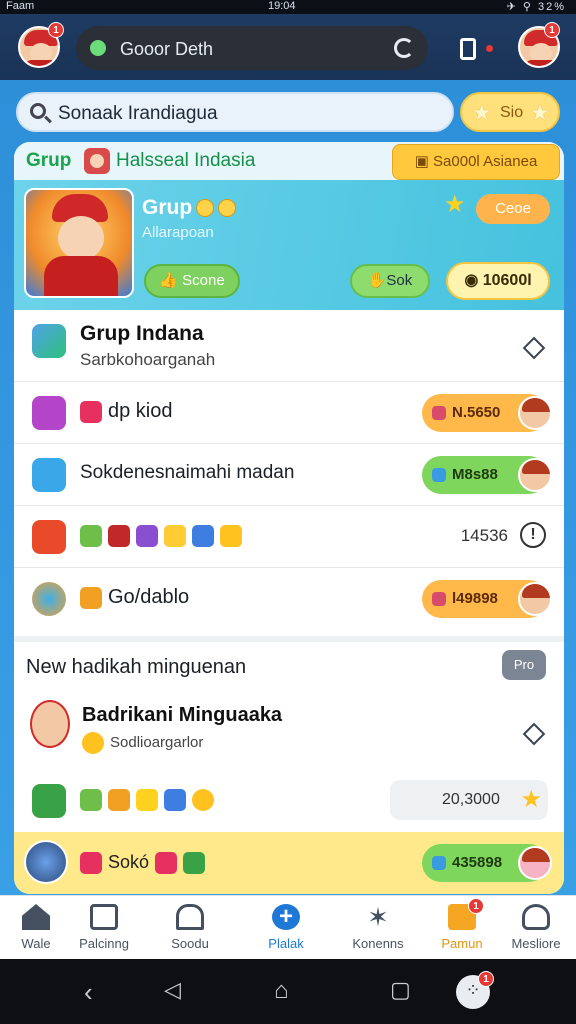 The image size is (576, 1024). I want to click on amount-value: 435898, so click(477, 862).